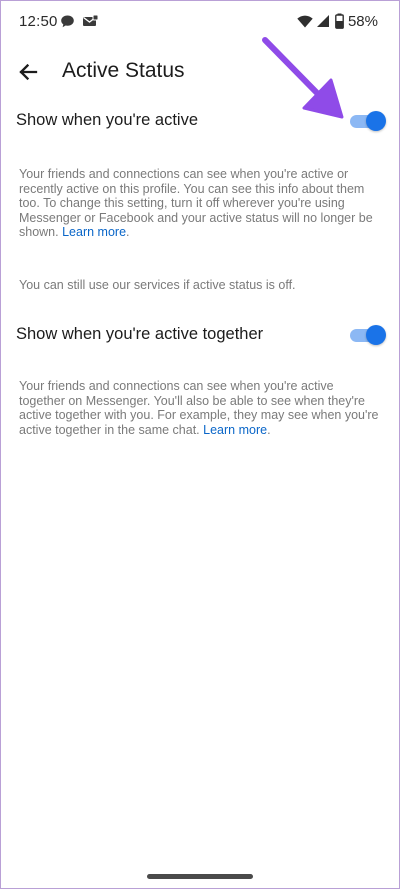  What do you see at coordinates (90, 24) in the screenshot?
I see `mail-notification-icon` at bounding box center [90, 24].